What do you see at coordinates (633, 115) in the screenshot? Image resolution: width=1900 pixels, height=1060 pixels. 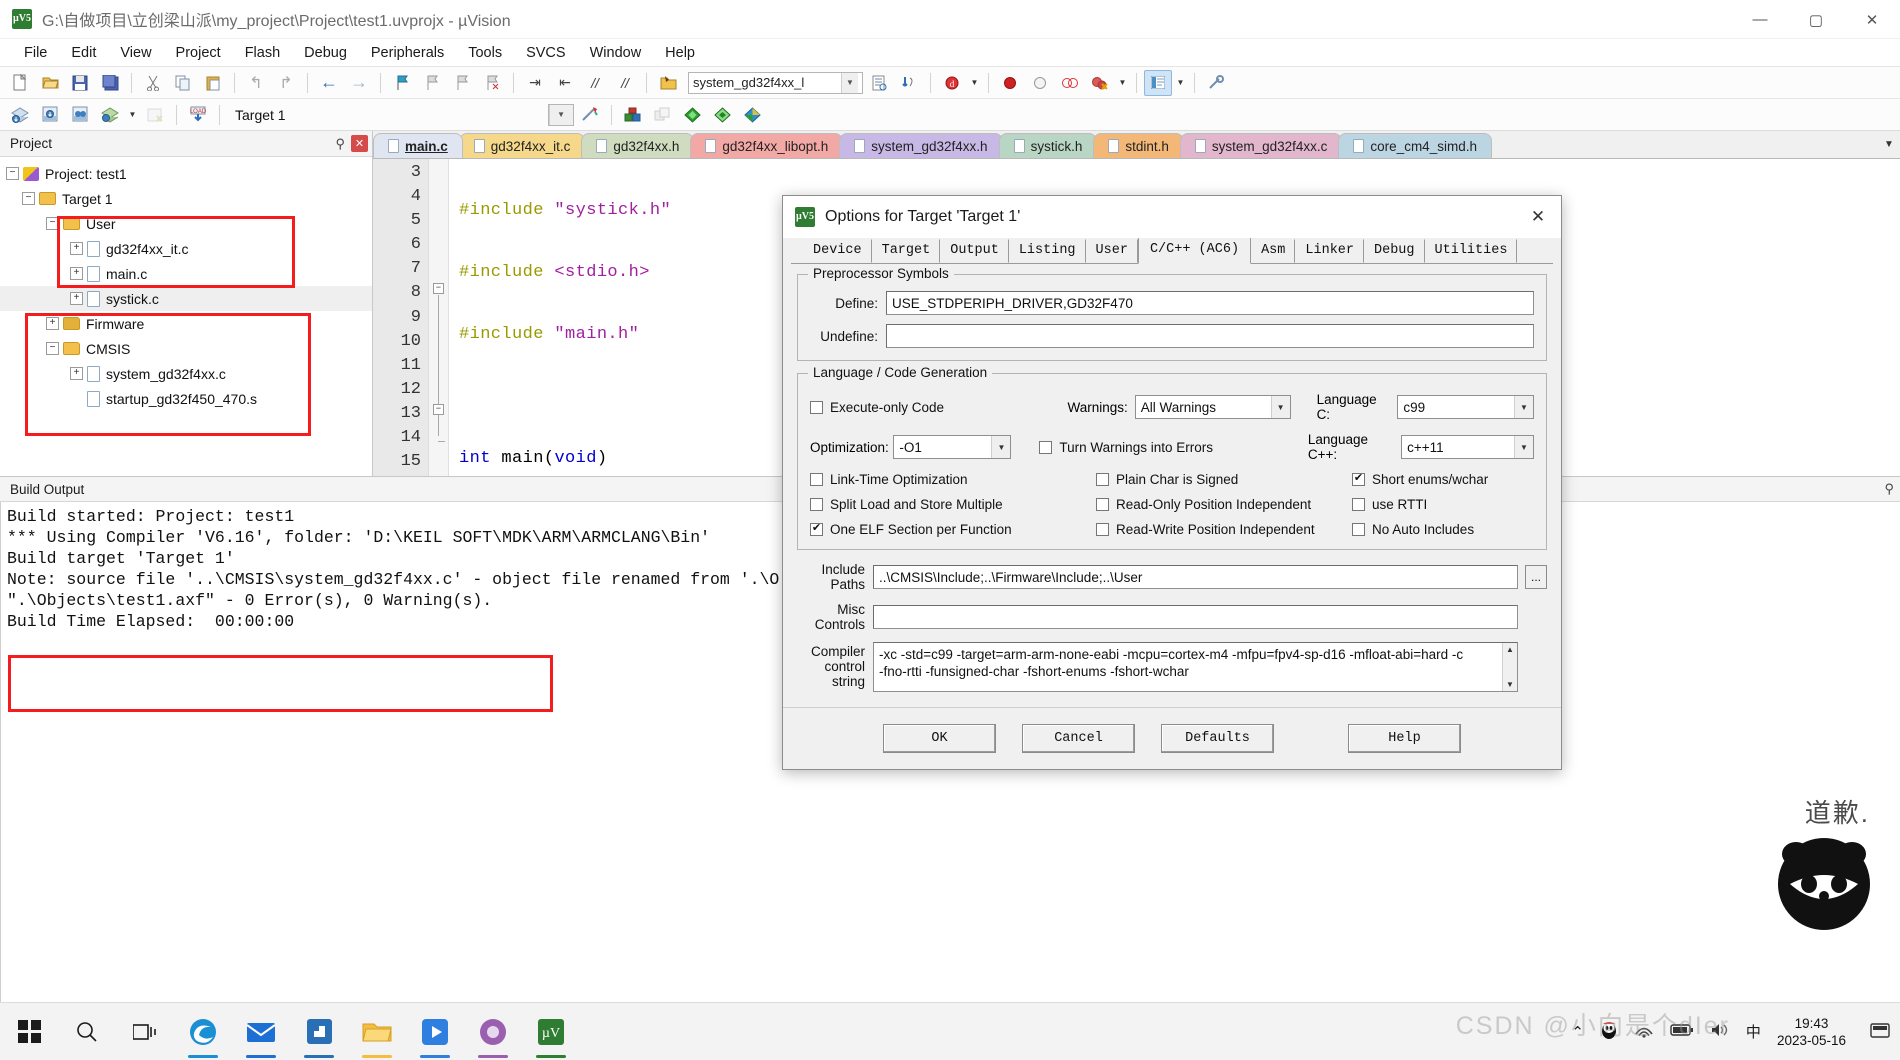 I see `manage-project-items-icon` at bounding box center [633, 115].